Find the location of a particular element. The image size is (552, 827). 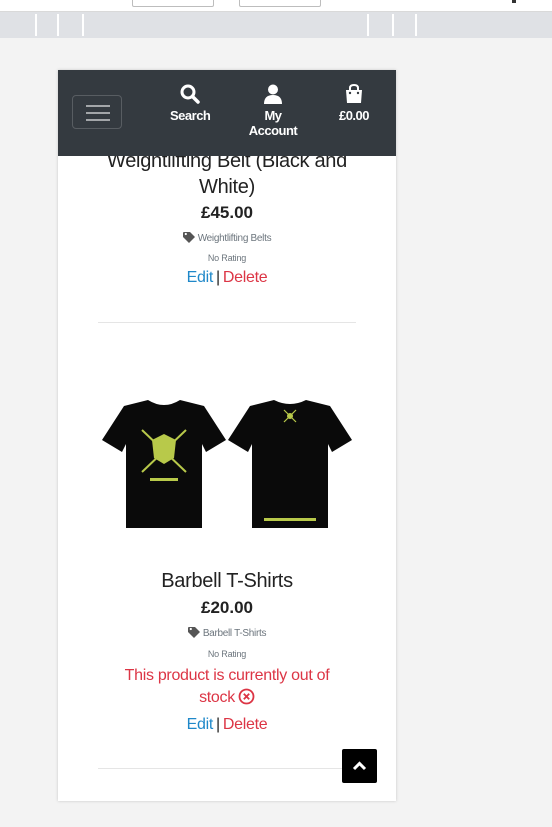

toolbar-mark is located at coordinates (514, 1).